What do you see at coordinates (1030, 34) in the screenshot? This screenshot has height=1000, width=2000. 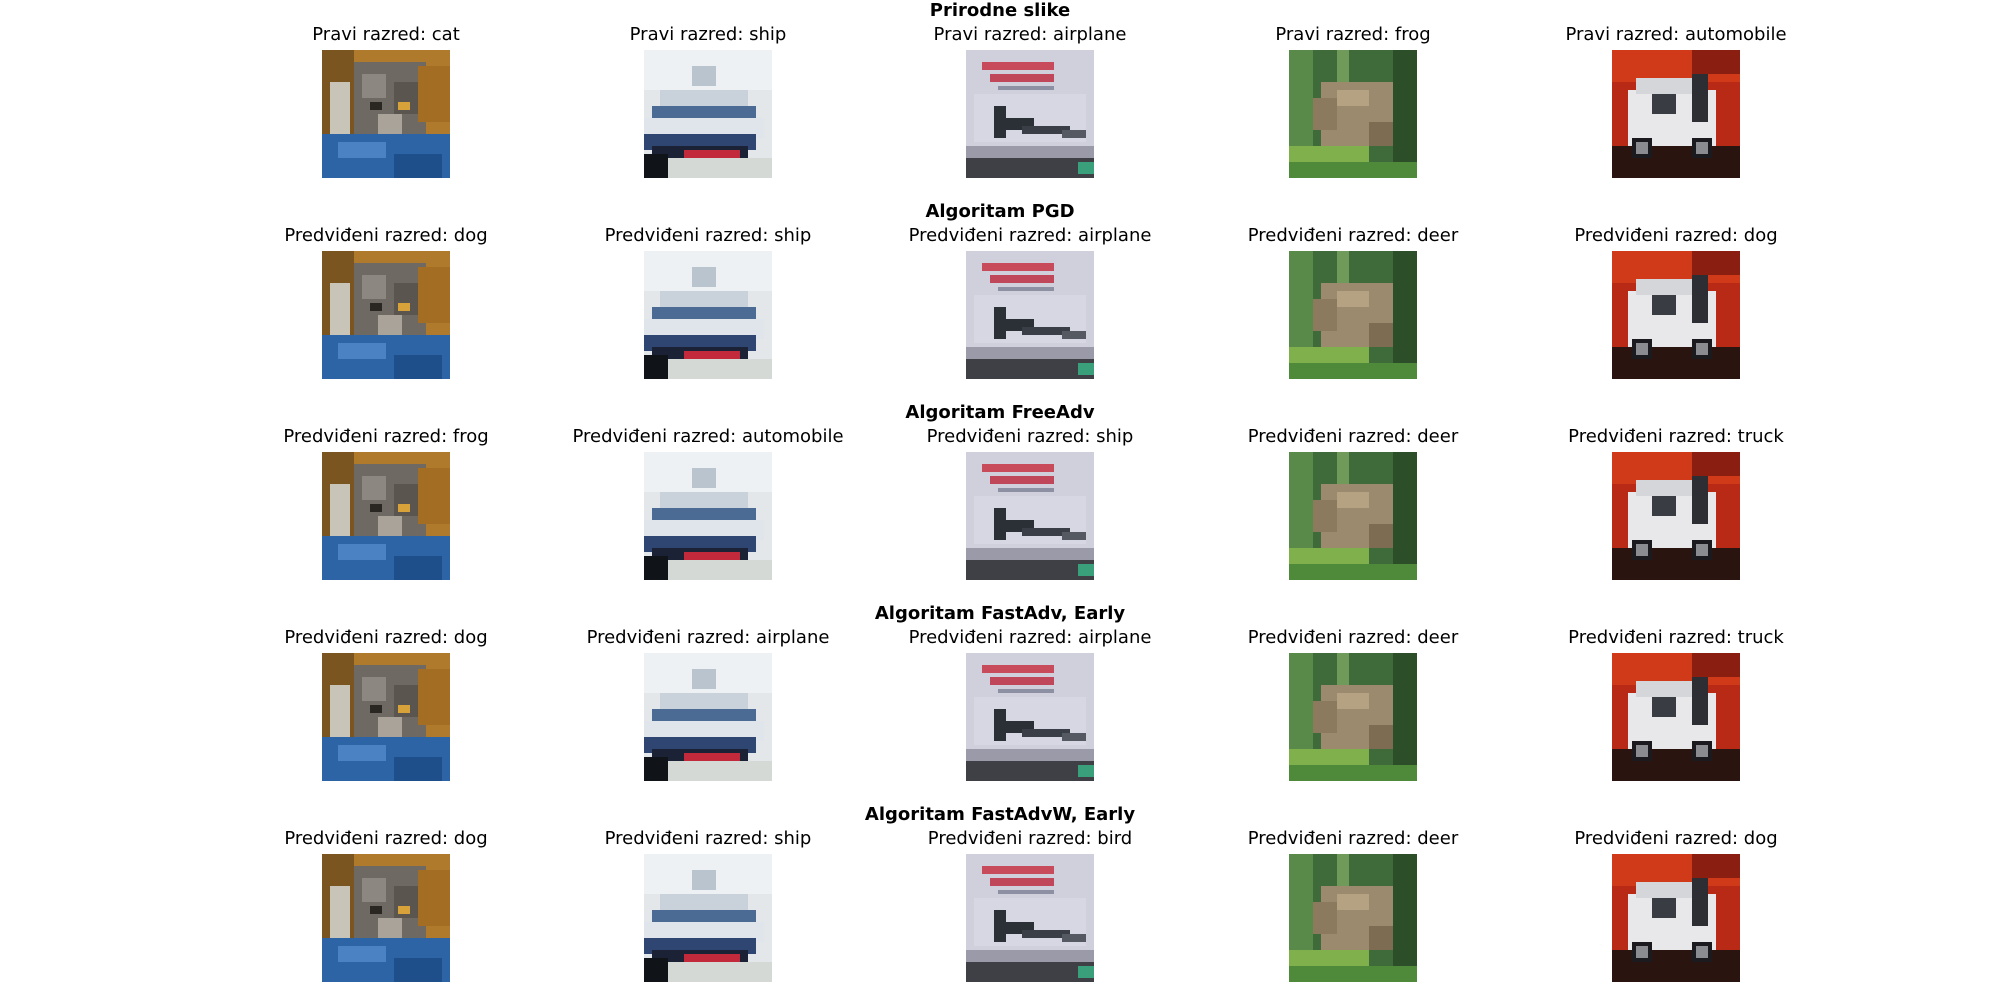 I see `image-label: Pravi razred: airplane` at bounding box center [1030, 34].